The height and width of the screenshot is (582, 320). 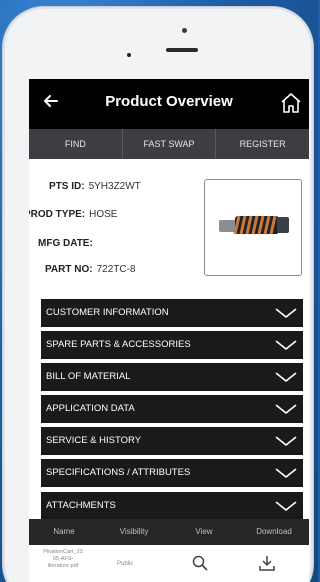 I want to click on product-image, so click(x=253, y=227).